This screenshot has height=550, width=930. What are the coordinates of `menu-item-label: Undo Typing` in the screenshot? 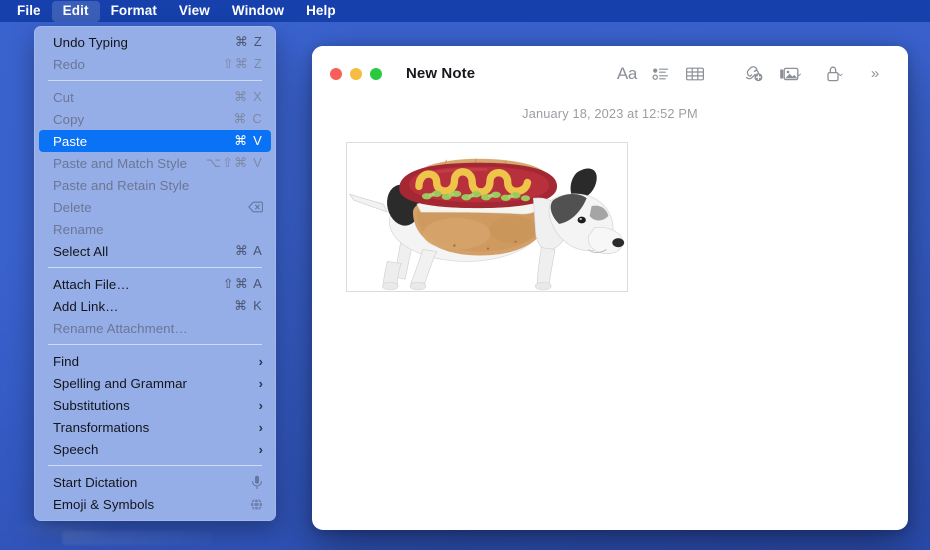 It's located at (90, 42).